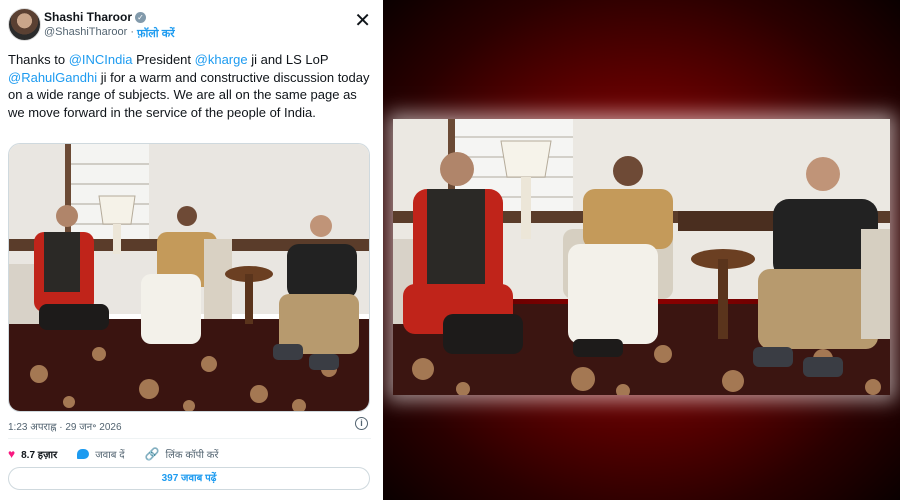 This screenshot has width=900, height=500. I want to click on reply-button: जवाब दें, so click(101, 454).